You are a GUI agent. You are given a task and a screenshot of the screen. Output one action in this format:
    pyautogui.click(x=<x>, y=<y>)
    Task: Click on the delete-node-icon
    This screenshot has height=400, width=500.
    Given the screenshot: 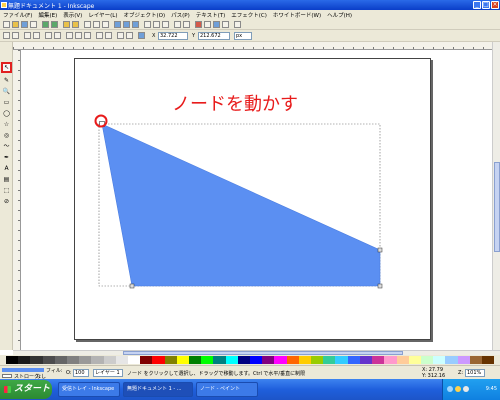 What is the action you would take?
    pyautogui.click(x=15, y=35)
    